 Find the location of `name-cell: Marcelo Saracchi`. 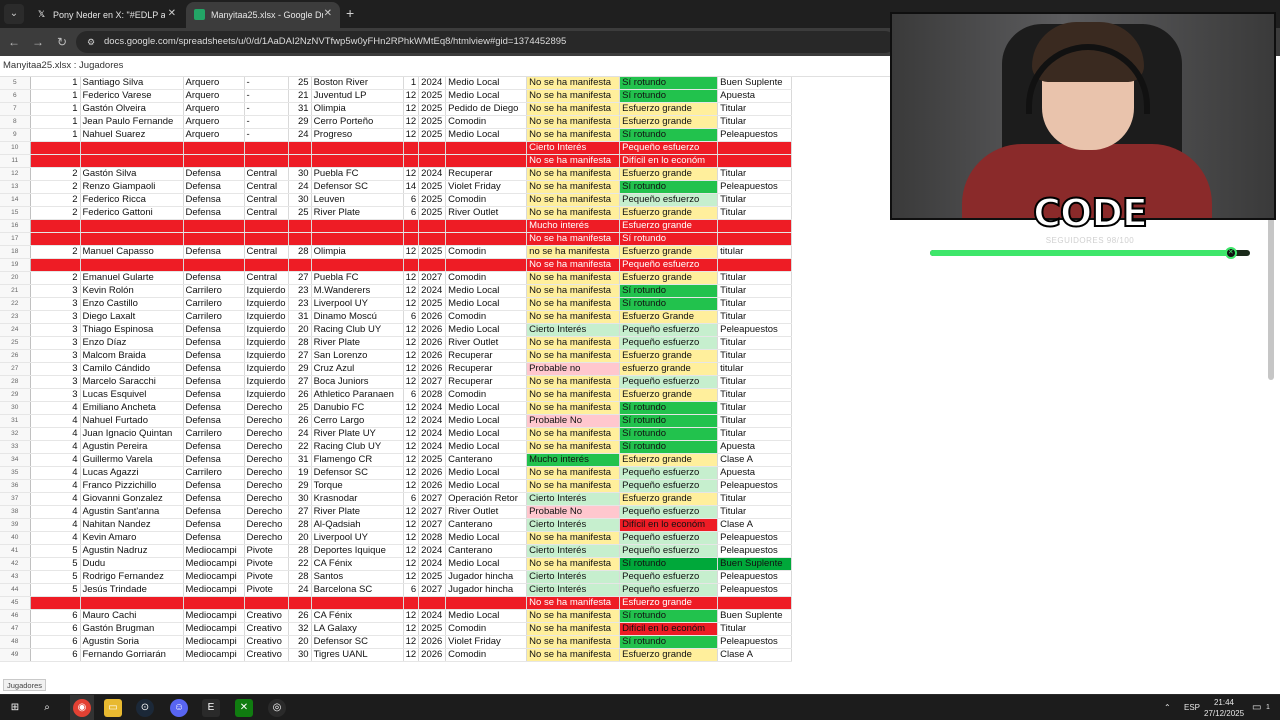

name-cell: Marcelo Saracchi is located at coordinates (132, 382).